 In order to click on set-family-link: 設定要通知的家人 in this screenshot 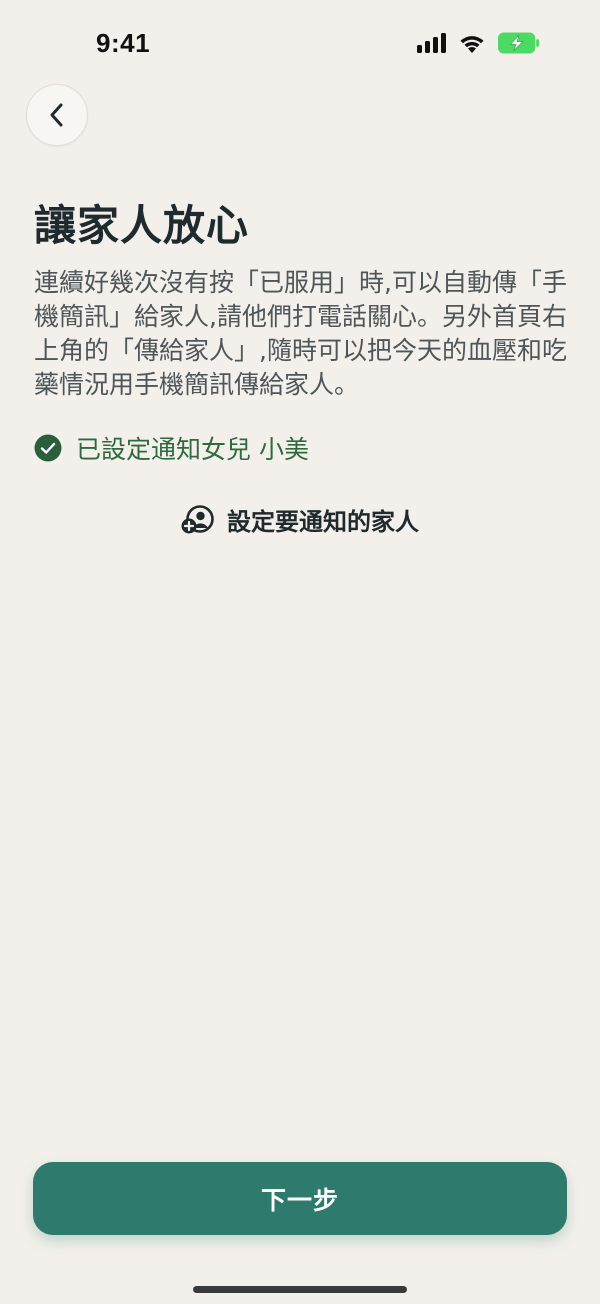, I will do `click(300, 519)`.